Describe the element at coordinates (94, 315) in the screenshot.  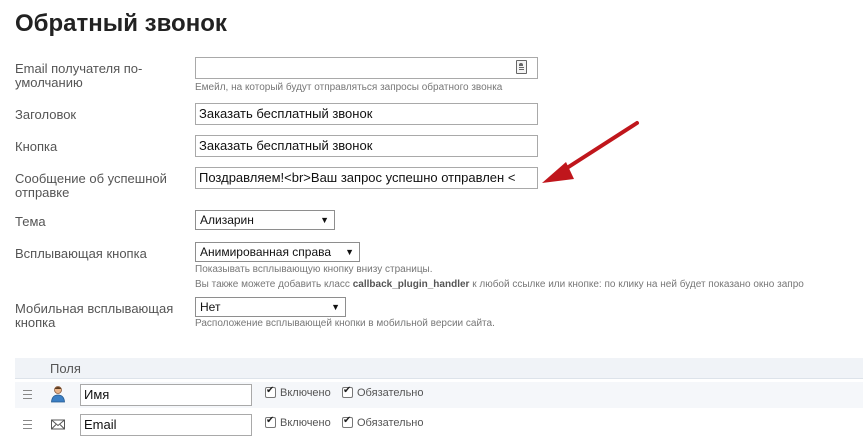
I see `mobile-label: Мобильная всплывающая кнопка` at that location.